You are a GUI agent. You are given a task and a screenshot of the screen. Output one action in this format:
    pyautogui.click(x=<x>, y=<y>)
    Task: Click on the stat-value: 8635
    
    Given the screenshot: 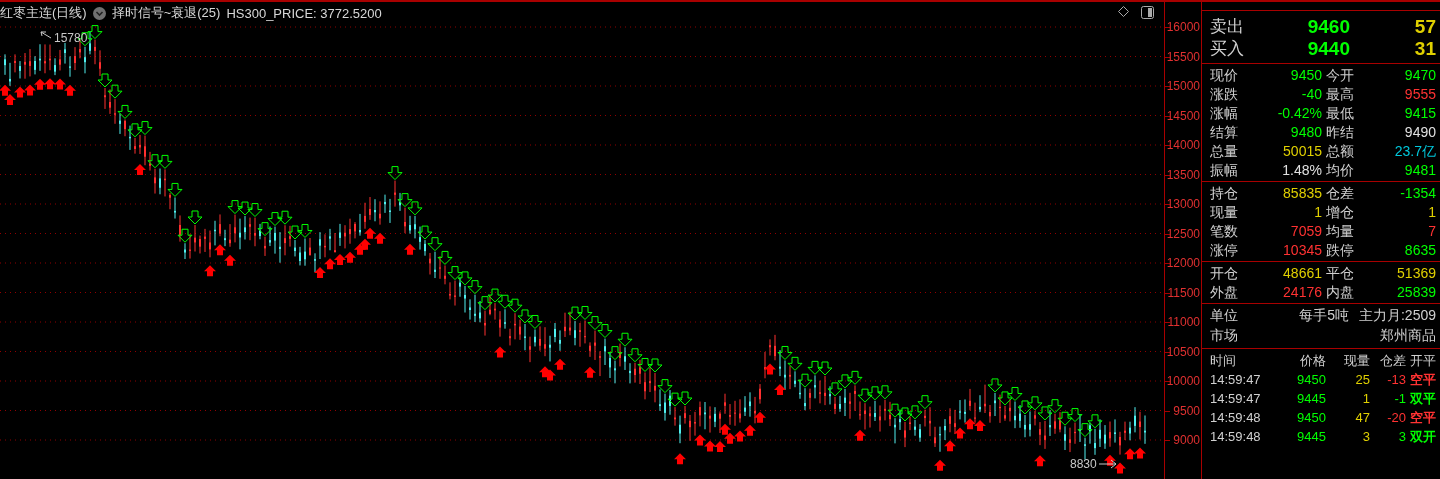 What is the action you would take?
    pyautogui.click(x=1419, y=250)
    